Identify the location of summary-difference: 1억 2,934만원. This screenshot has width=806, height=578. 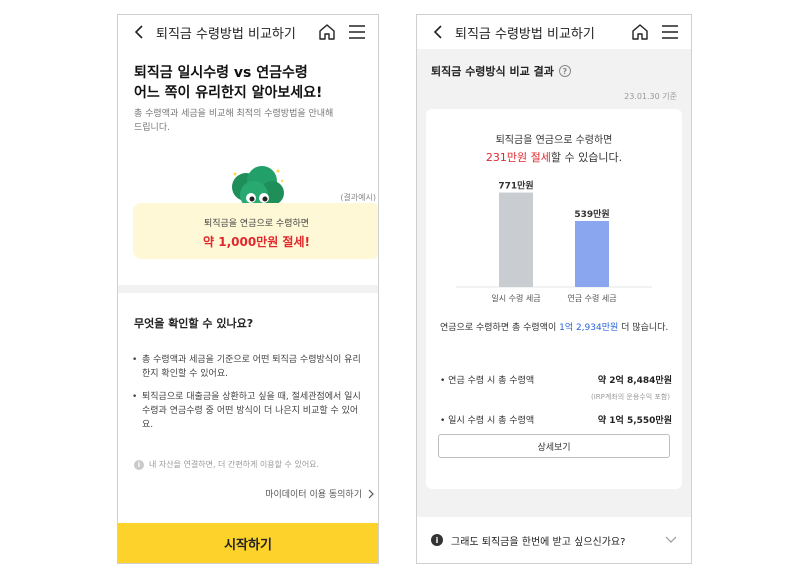
(589, 328).